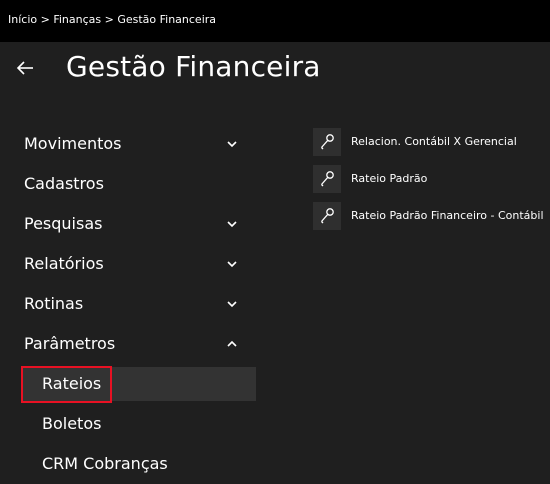 This screenshot has height=484, width=550. What do you see at coordinates (447, 215) in the screenshot?
I see `link-label: Rateio Padrão Financeiro - Contábil` at bounding box center [447, 215].